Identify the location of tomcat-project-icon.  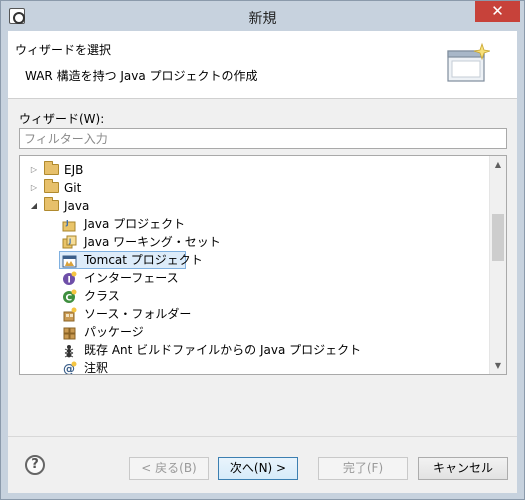
(69, 261).